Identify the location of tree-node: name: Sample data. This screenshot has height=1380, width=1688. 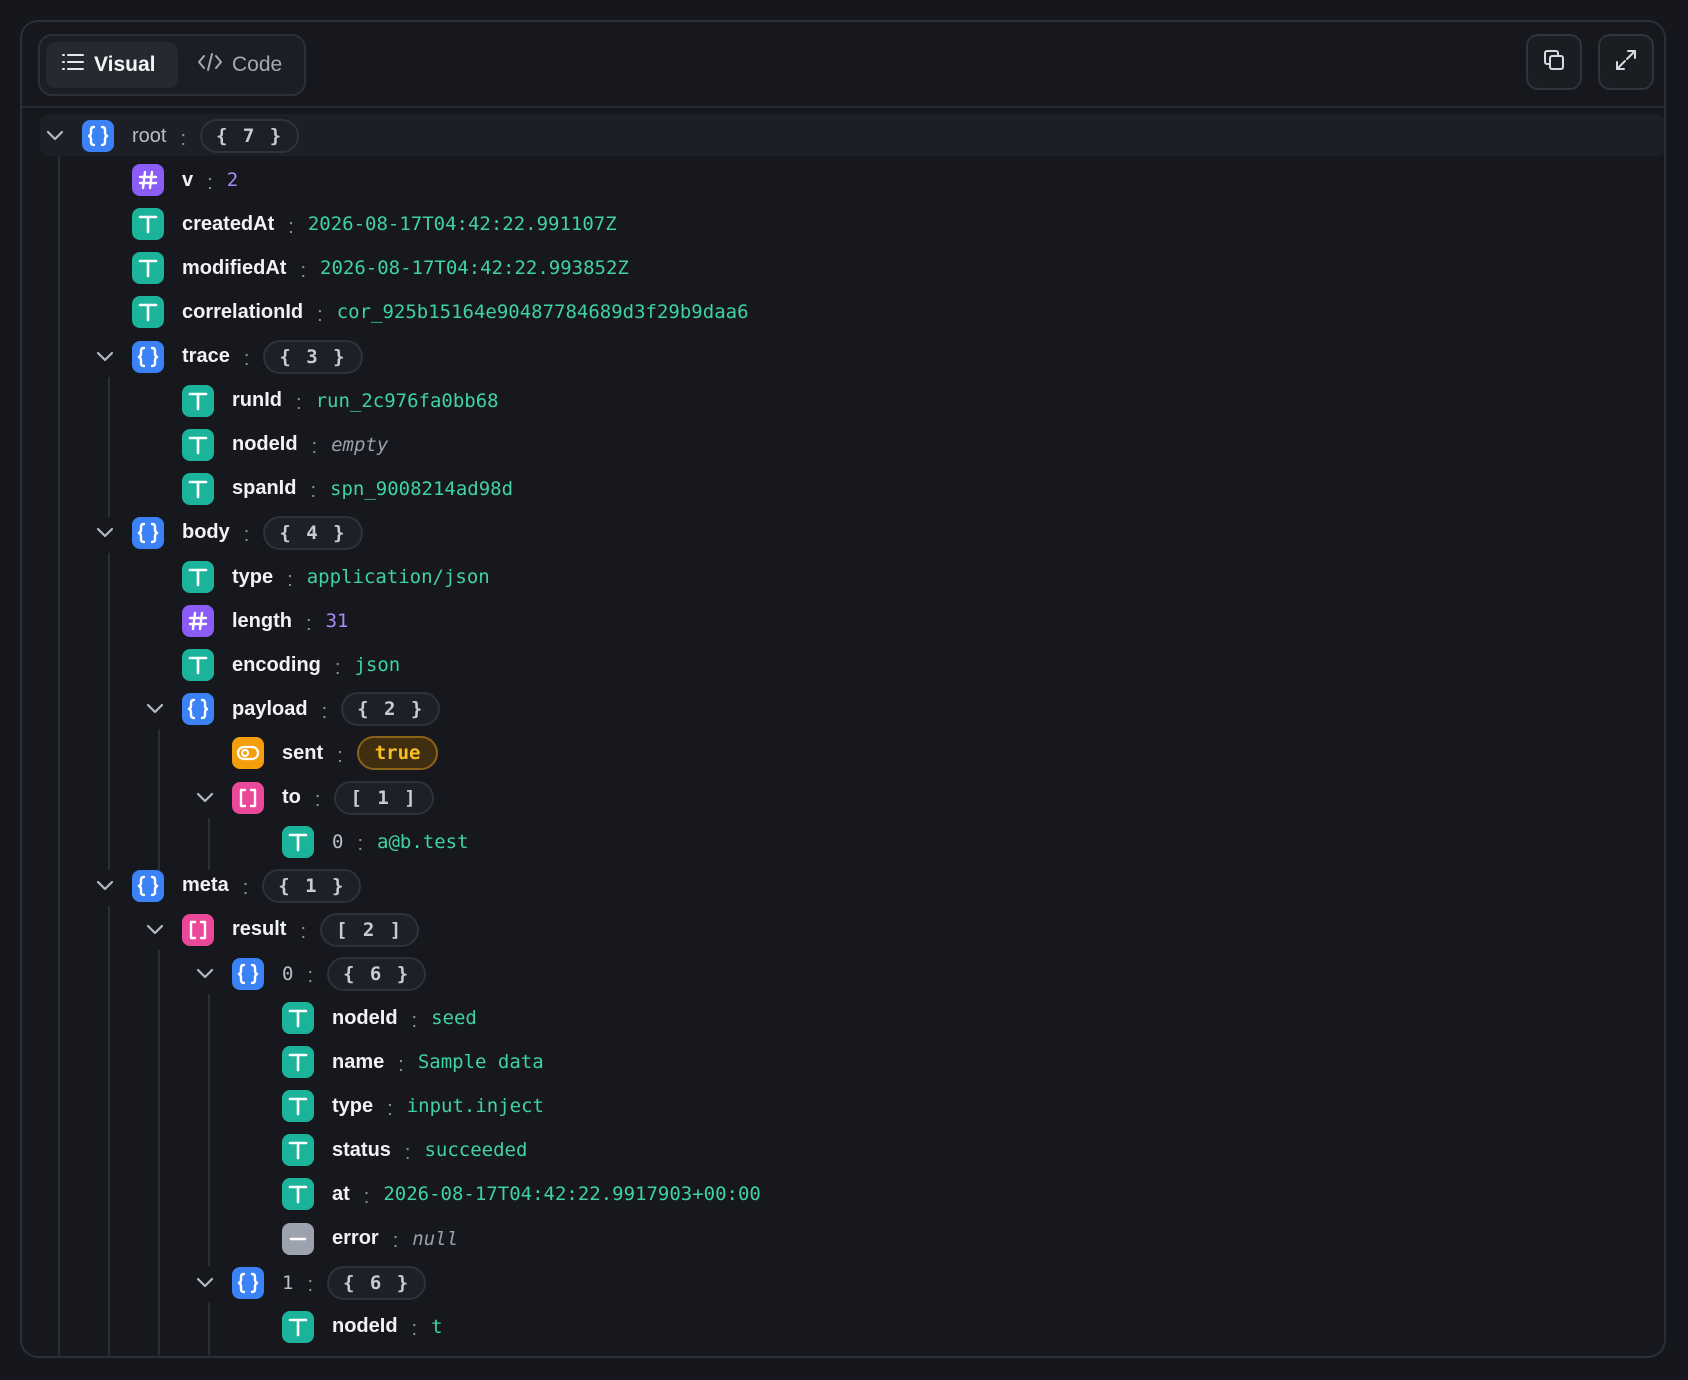
(413, 1062).